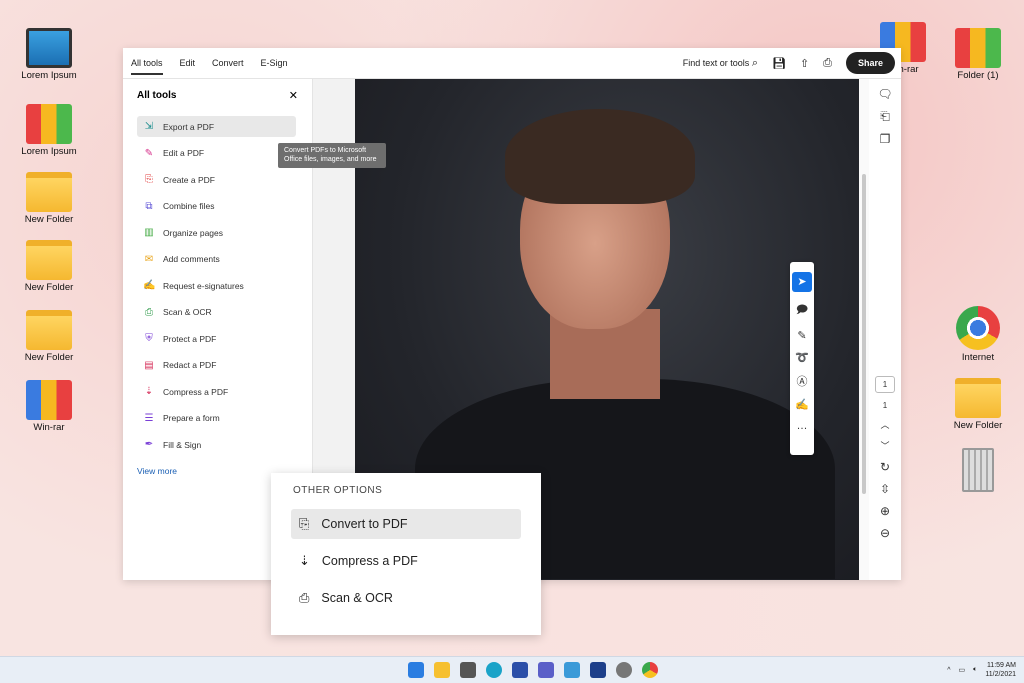 The image size is (1024, 683). What do you see at coordinates (885, 467) in the screenshot?
I see `rotate-icon: ↻` at bounding box center [885, 467].